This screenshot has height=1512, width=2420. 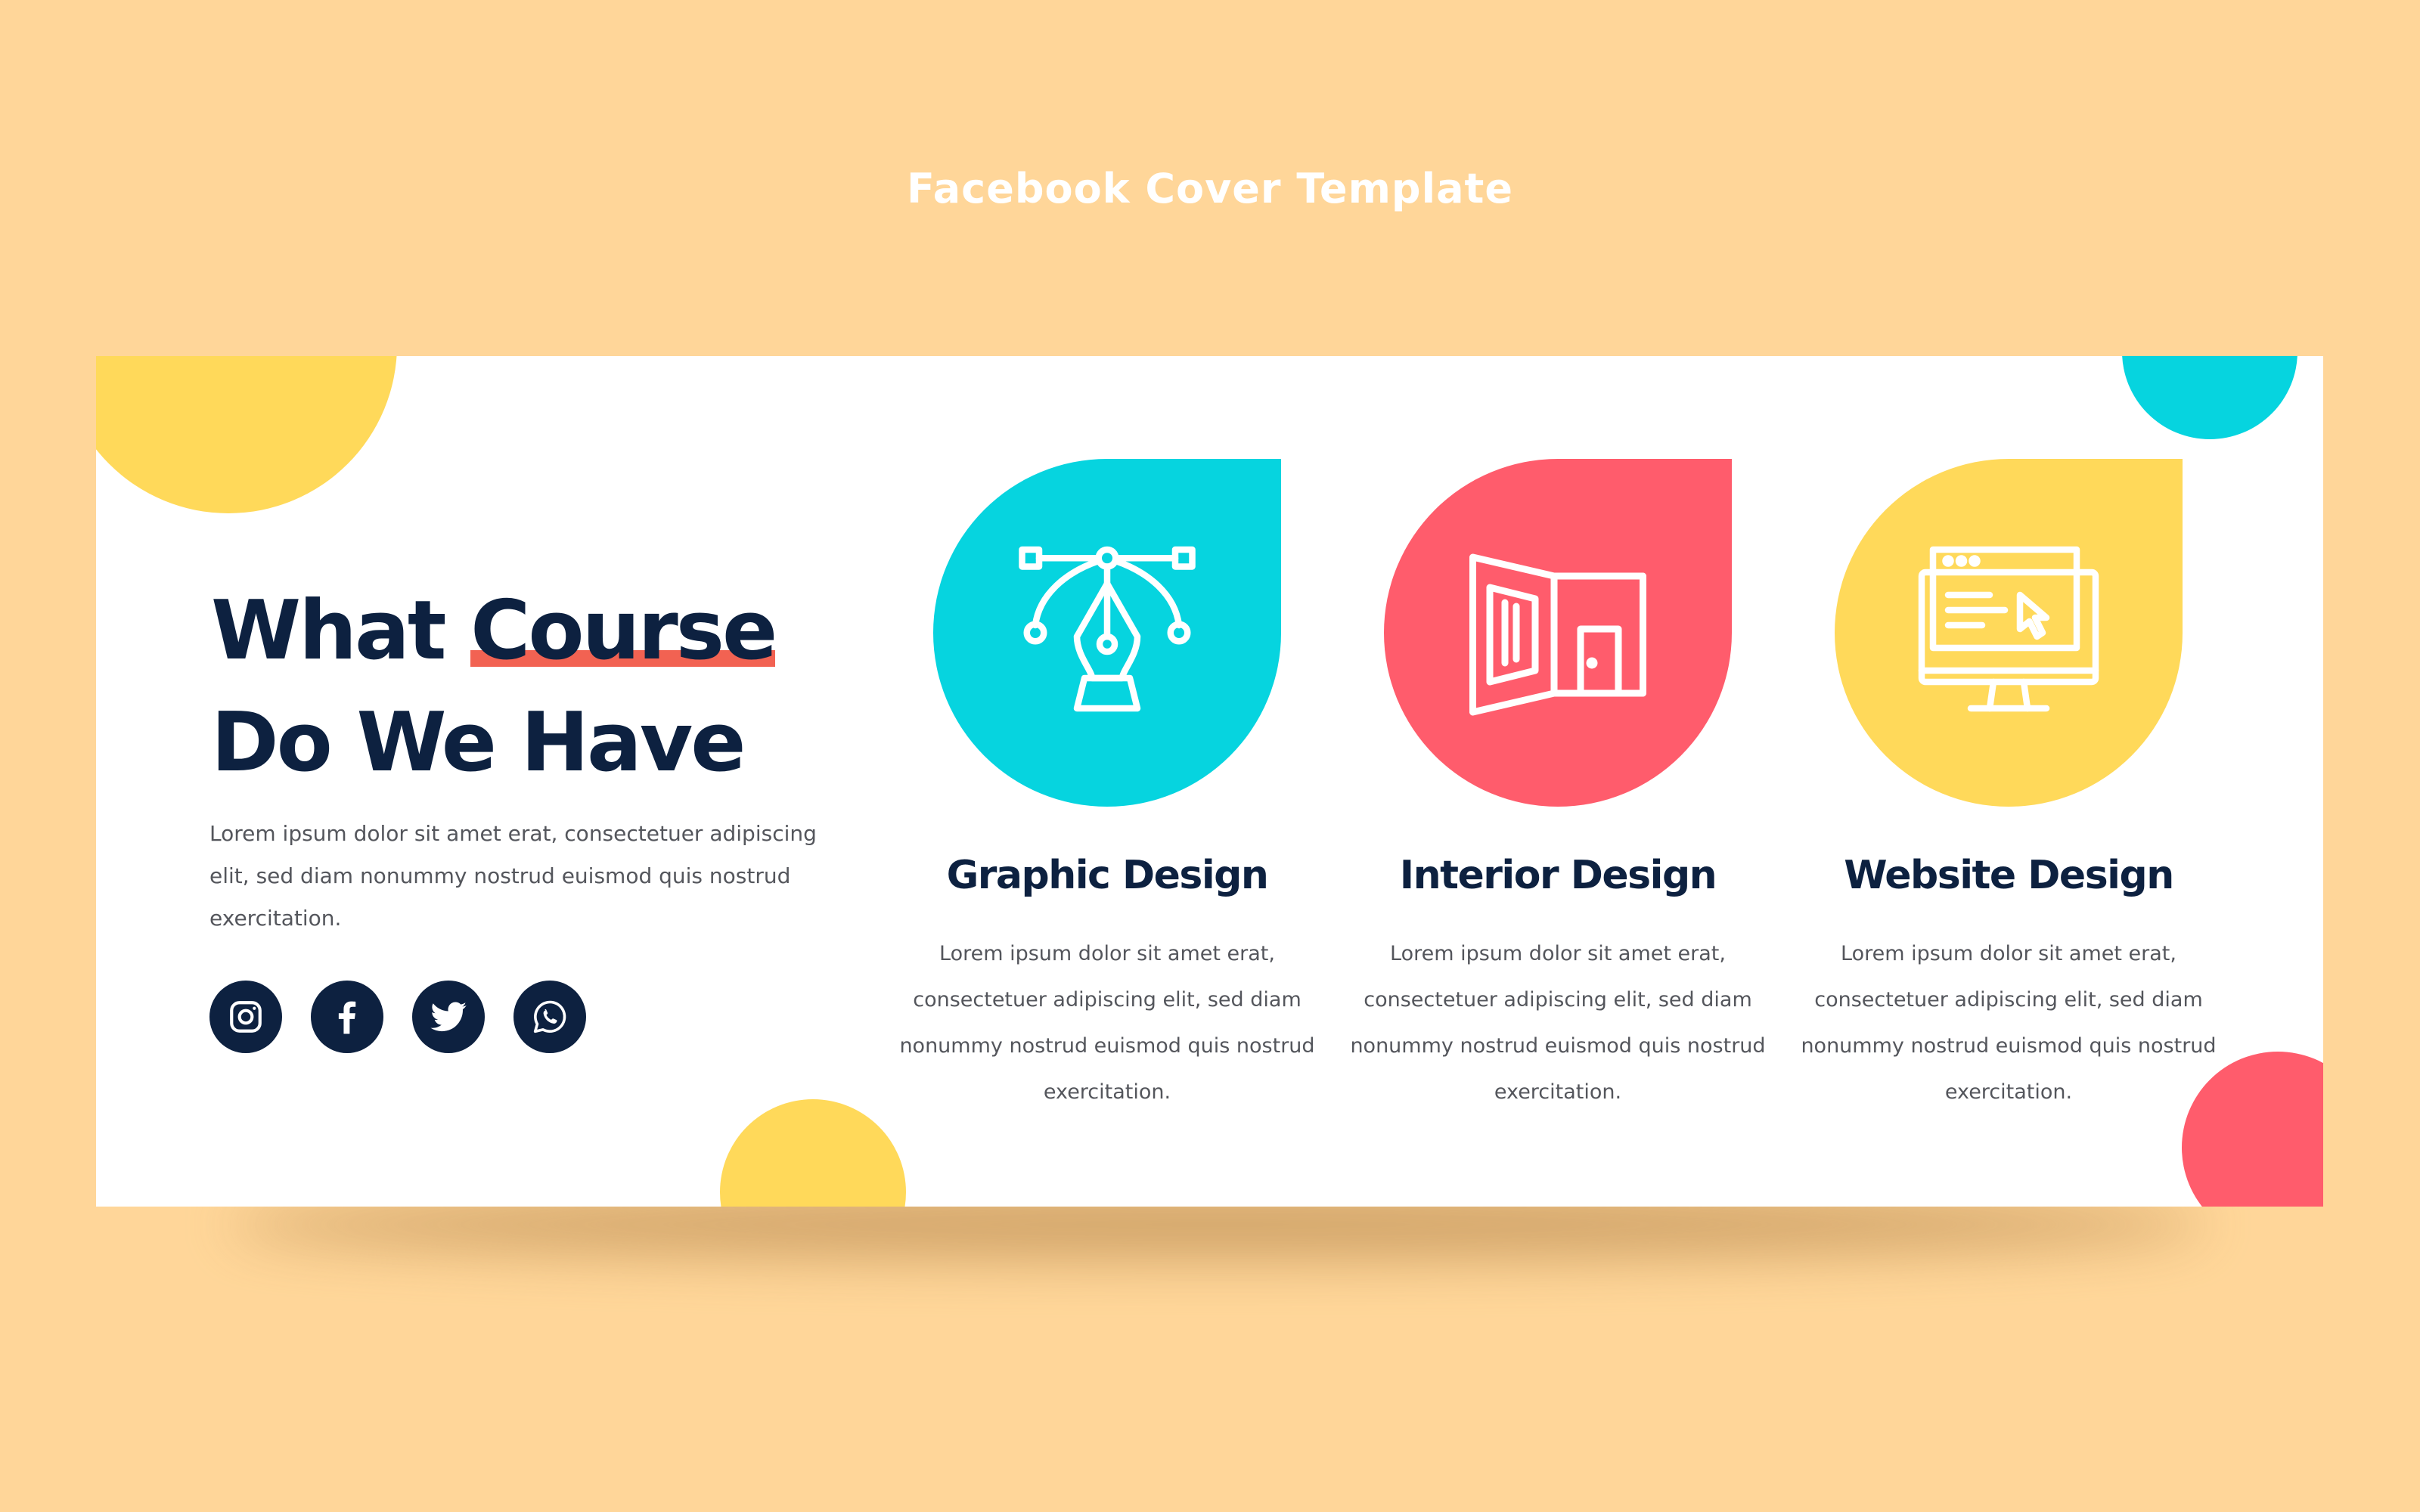 What do you see at coordinates (2009, 876) in the screenshot?
I see `course-title-website-design: Website Design` at bounding box center [2009, 876].